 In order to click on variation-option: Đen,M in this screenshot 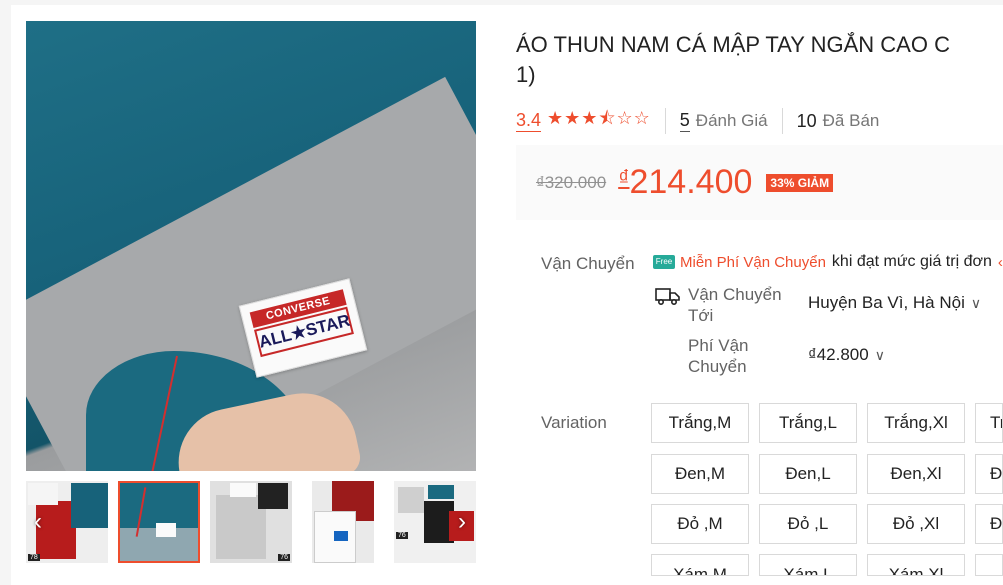, I will do `click(700, 474)`.